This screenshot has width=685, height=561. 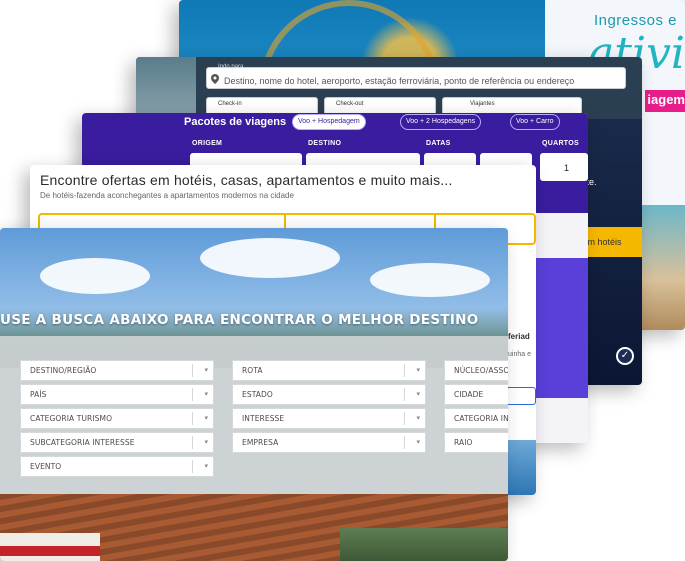 I want to click on tab-flight-hotel: Voo + Hospedagem, so click(x=329, y=122).